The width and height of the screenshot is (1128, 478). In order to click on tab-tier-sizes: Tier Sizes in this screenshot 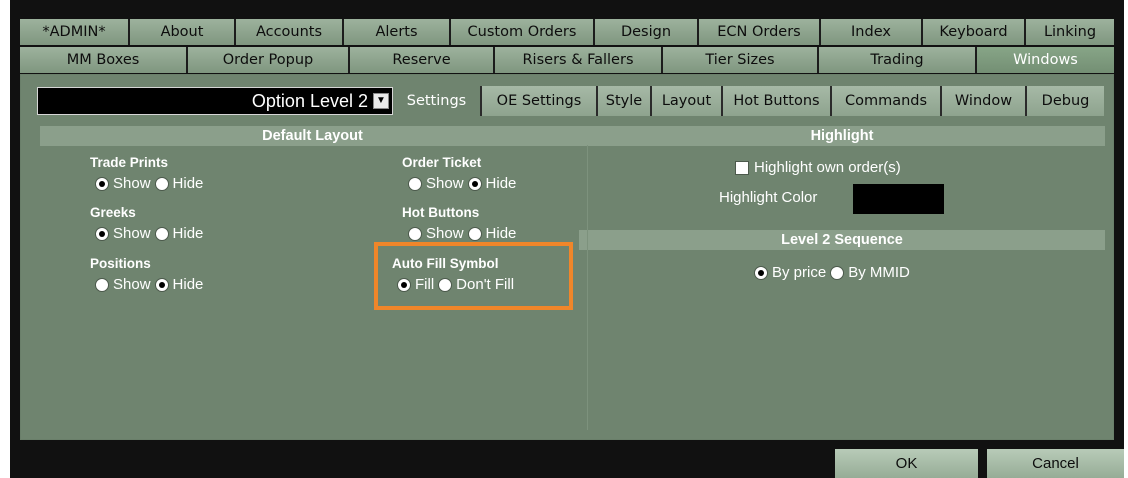, I will do `click(741, 60)`.